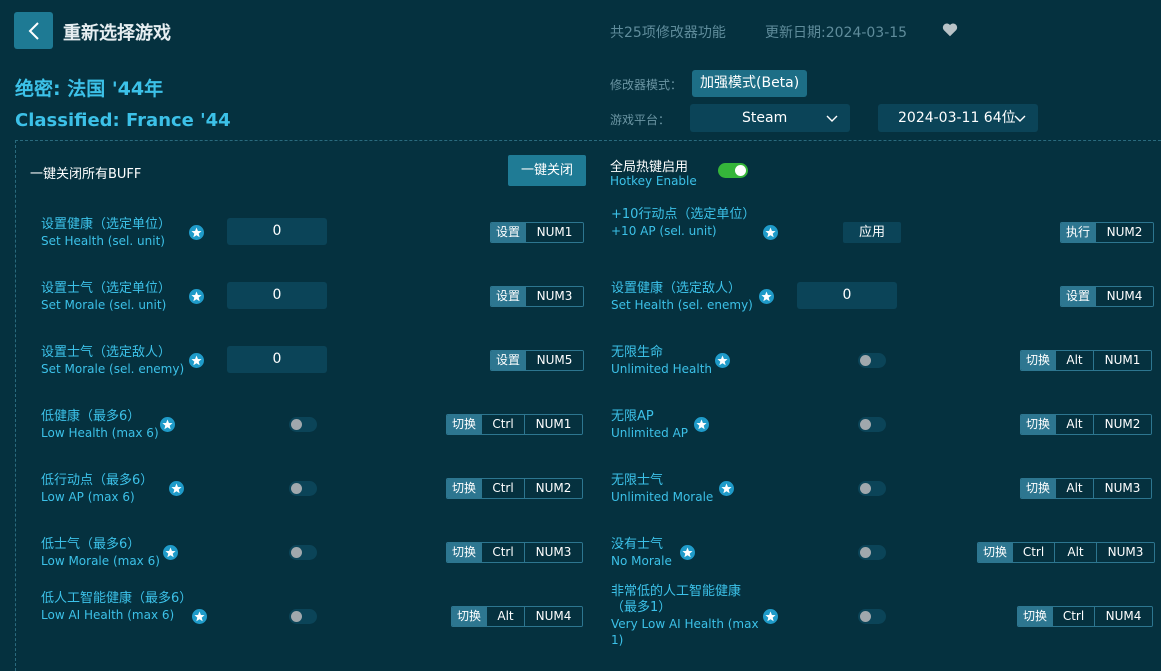 This screenshot has height=671, width=1161. I want to click on hotkey-binding: 切换 Ctrl NUM4, so click(1085, 616).